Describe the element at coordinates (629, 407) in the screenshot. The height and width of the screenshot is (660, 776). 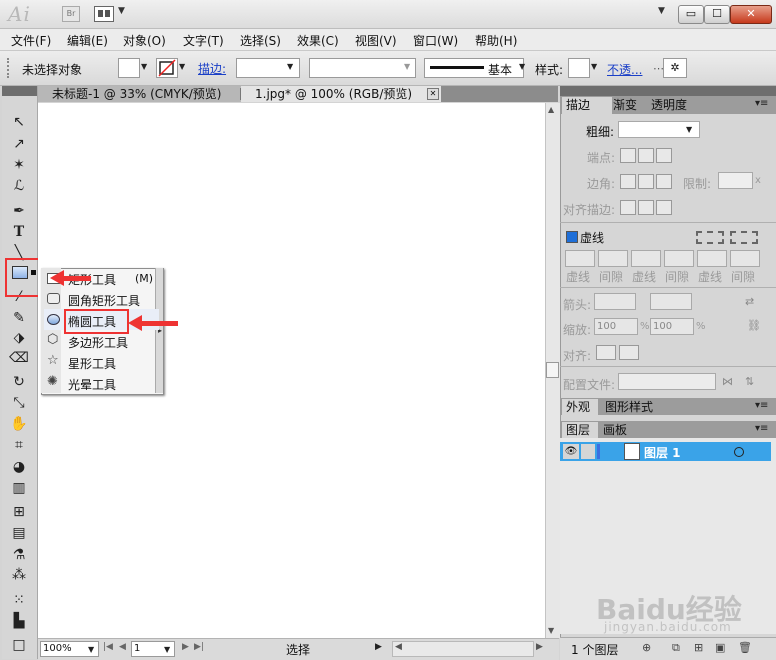
I see `tab-graphic-styles: 图形样式` at that location.